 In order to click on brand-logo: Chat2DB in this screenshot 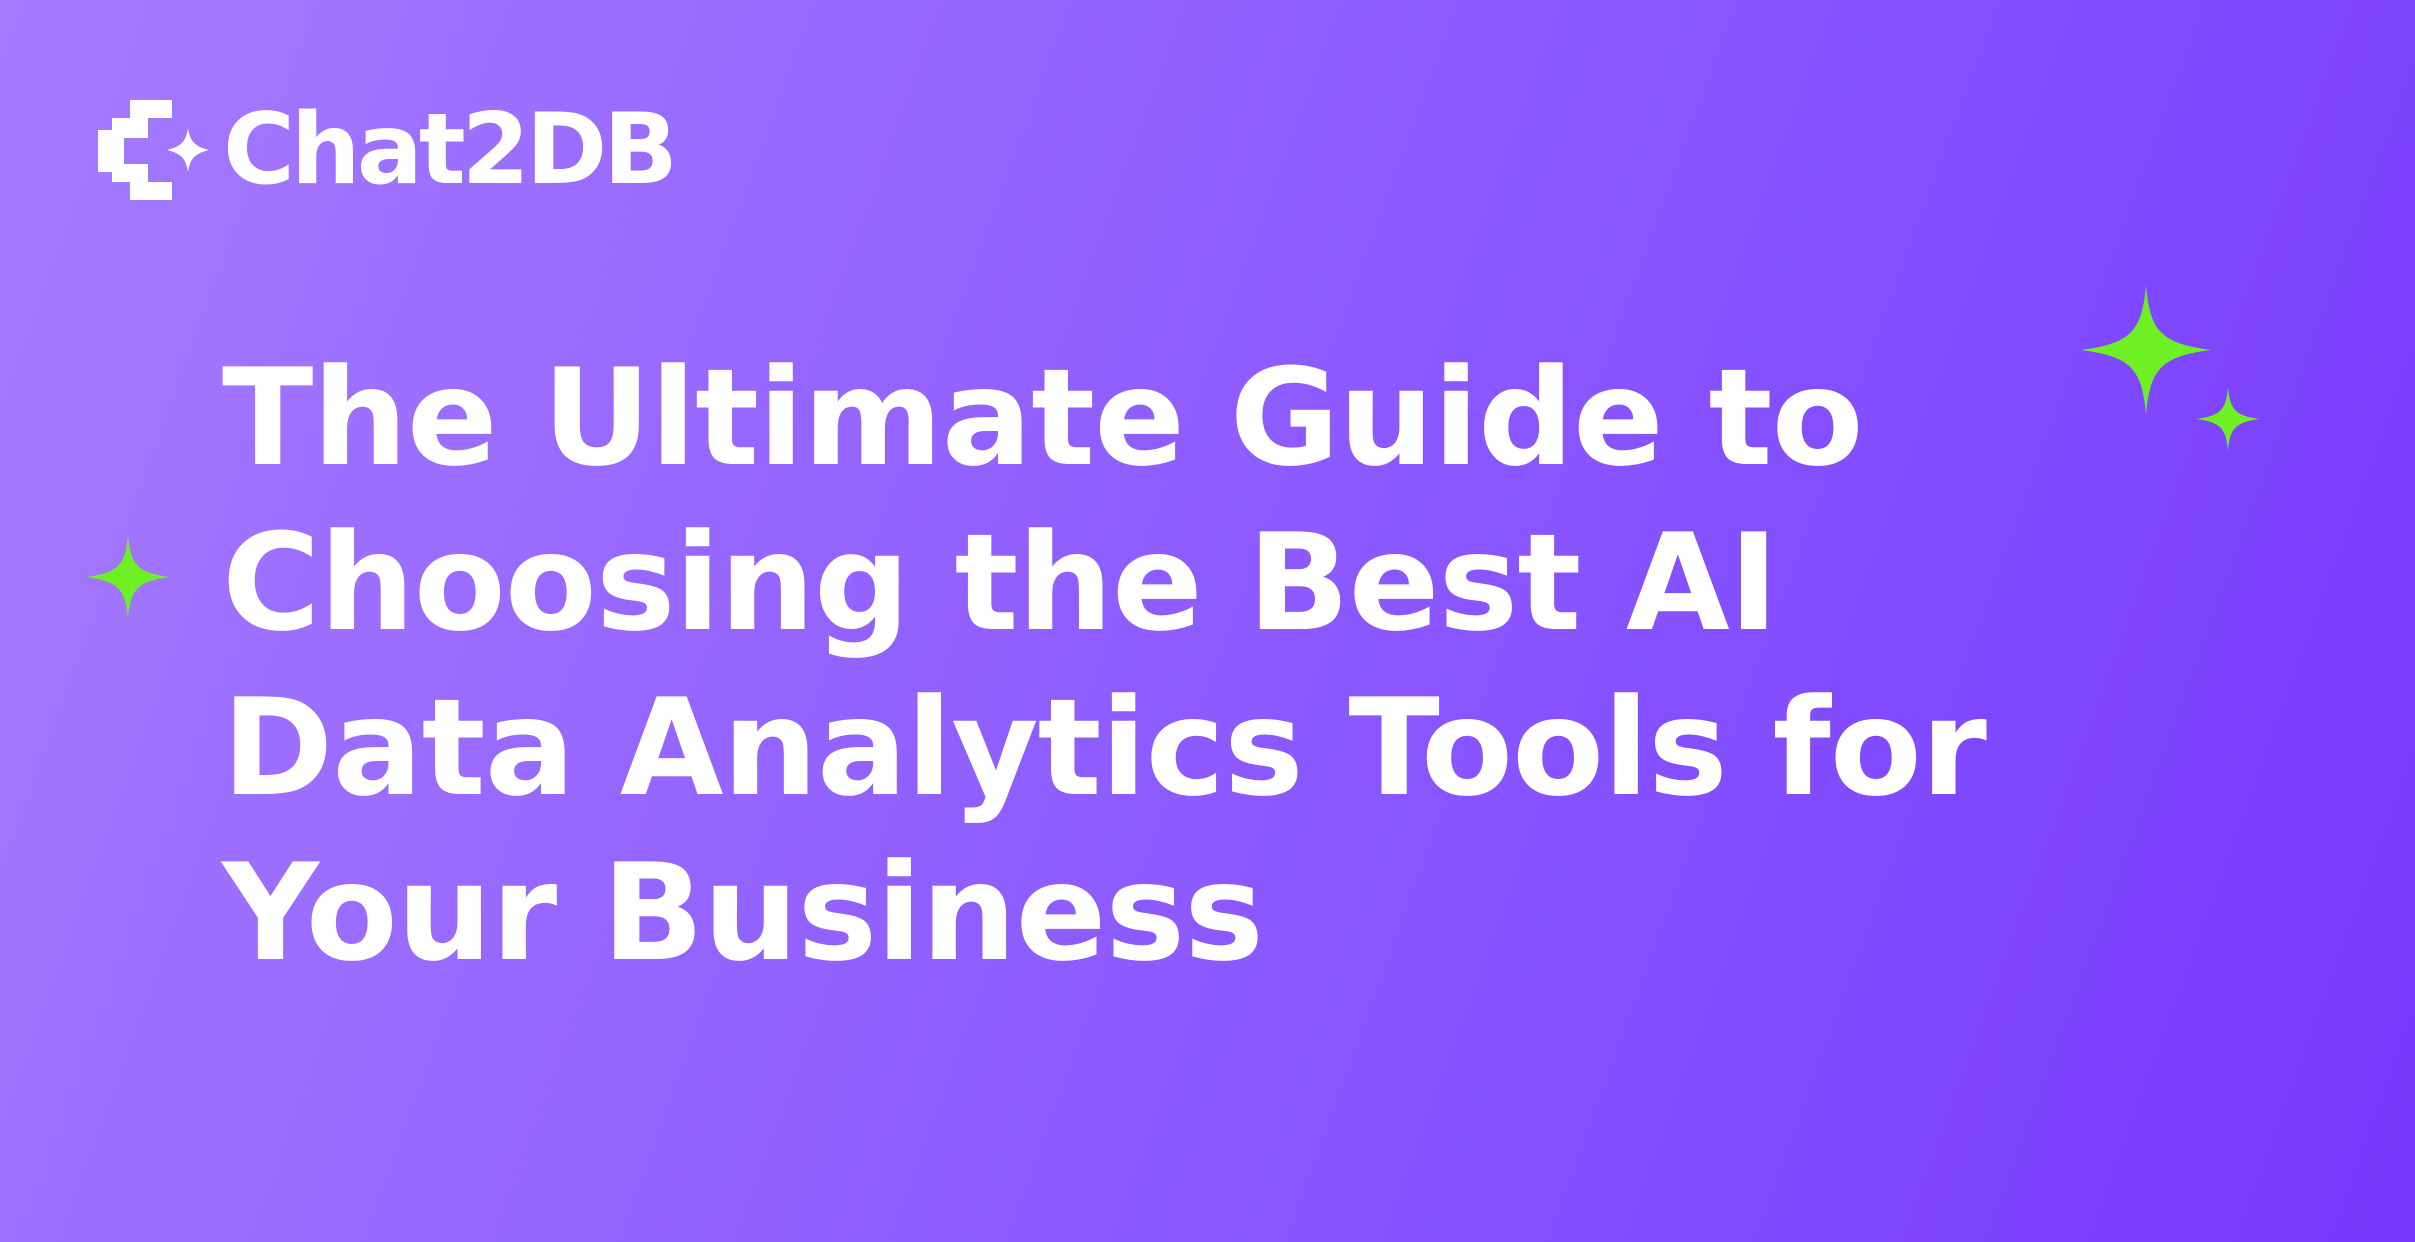, I will do `click(387, 150)`.